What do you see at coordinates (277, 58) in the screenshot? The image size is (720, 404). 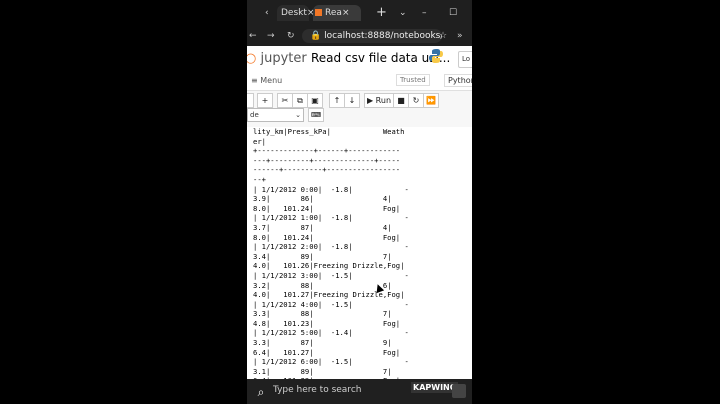 I see `jupyter-logo: ○ jupyter` at bounding box center [277, 58].